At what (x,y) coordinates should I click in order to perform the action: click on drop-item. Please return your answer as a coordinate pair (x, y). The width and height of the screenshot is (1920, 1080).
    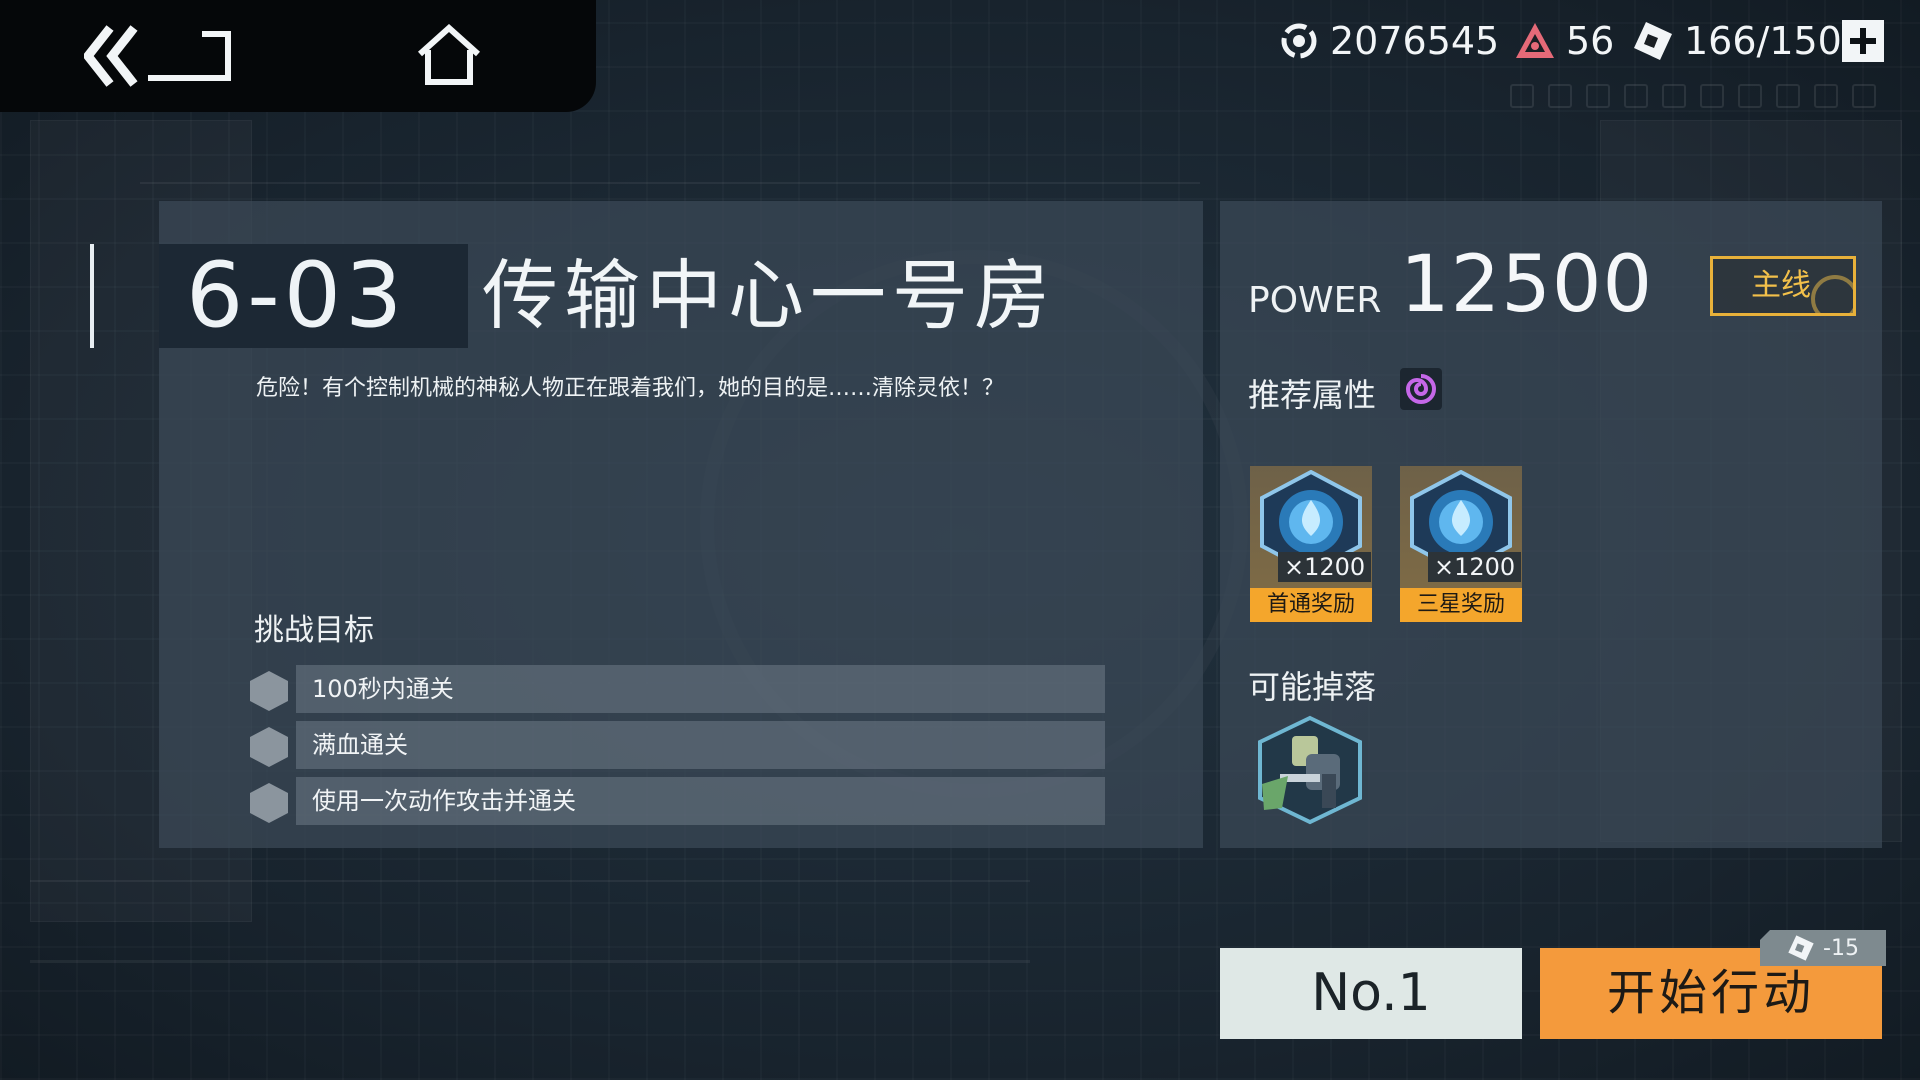
    Looking at the image, I should click on (1310, 770).